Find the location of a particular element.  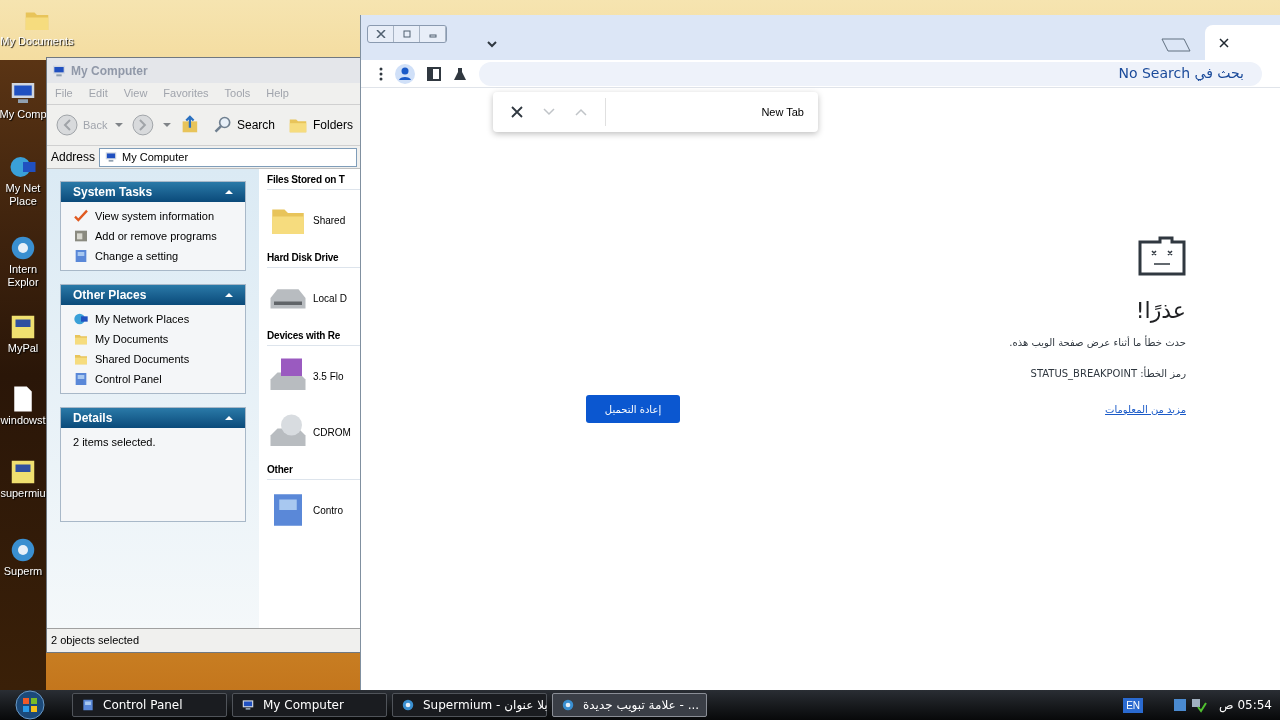

taskbar-button: Control Panel is located at coordinates (149, 705).